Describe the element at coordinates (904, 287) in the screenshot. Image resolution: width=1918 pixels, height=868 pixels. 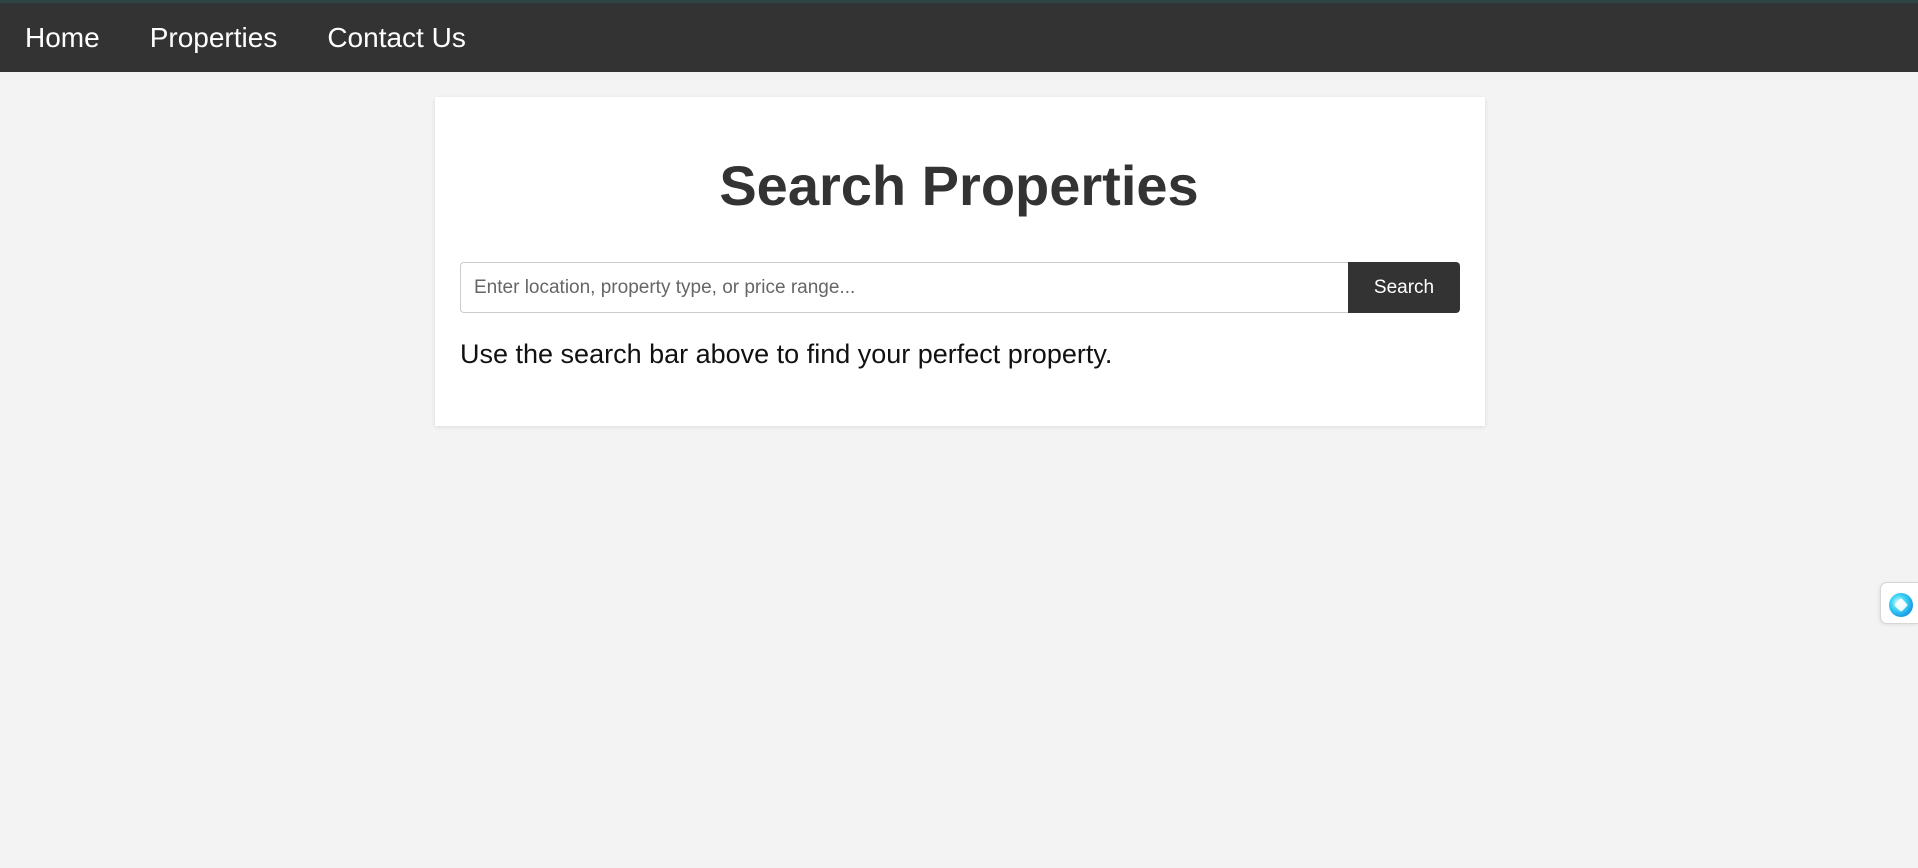
I see `search-input` at that location.